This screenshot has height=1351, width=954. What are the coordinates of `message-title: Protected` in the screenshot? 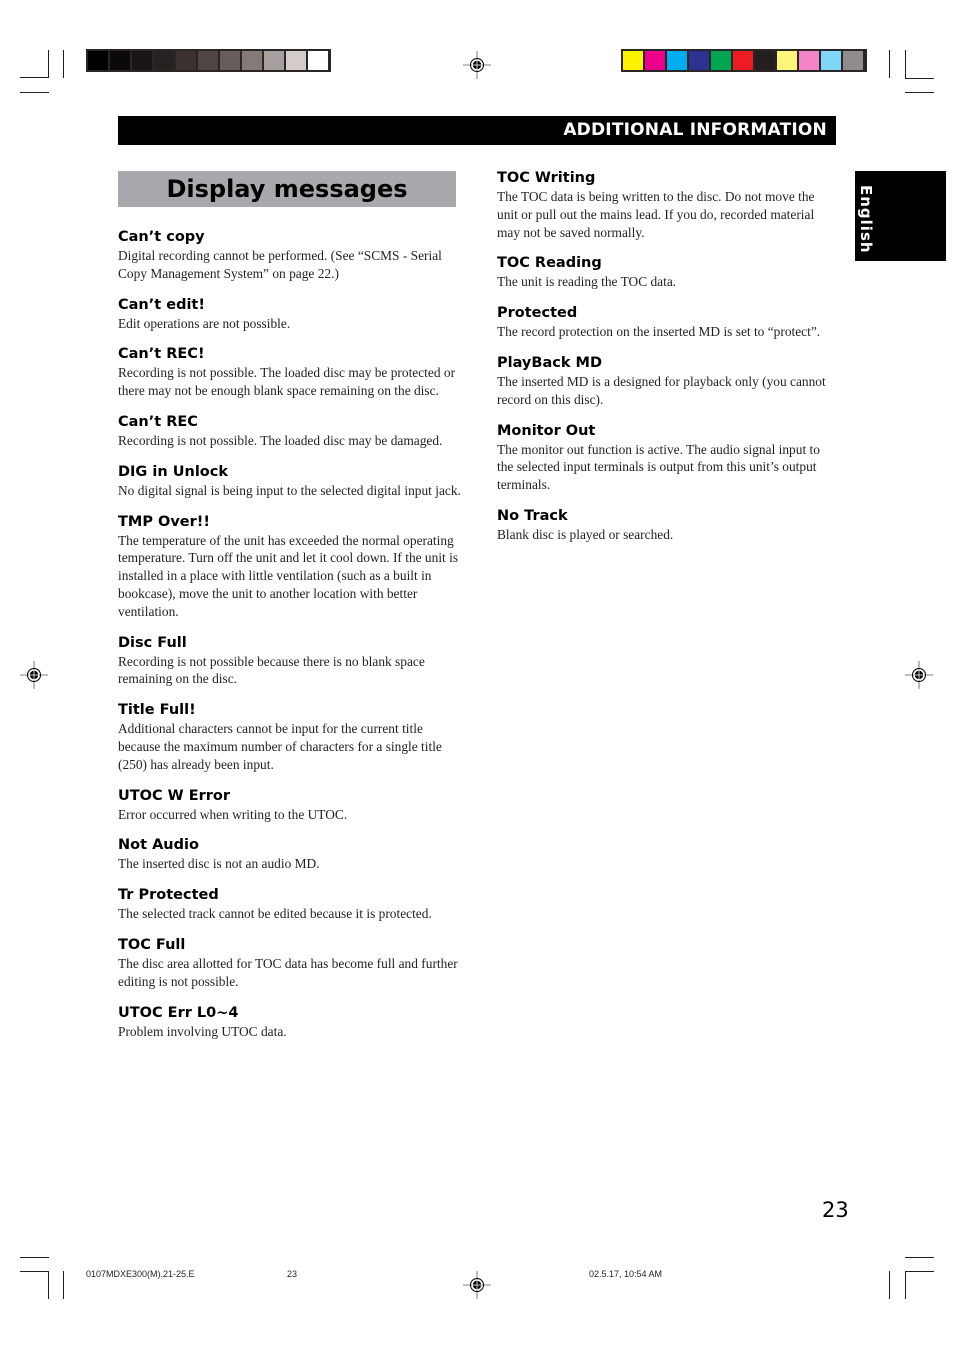 It's located at (537, 313).